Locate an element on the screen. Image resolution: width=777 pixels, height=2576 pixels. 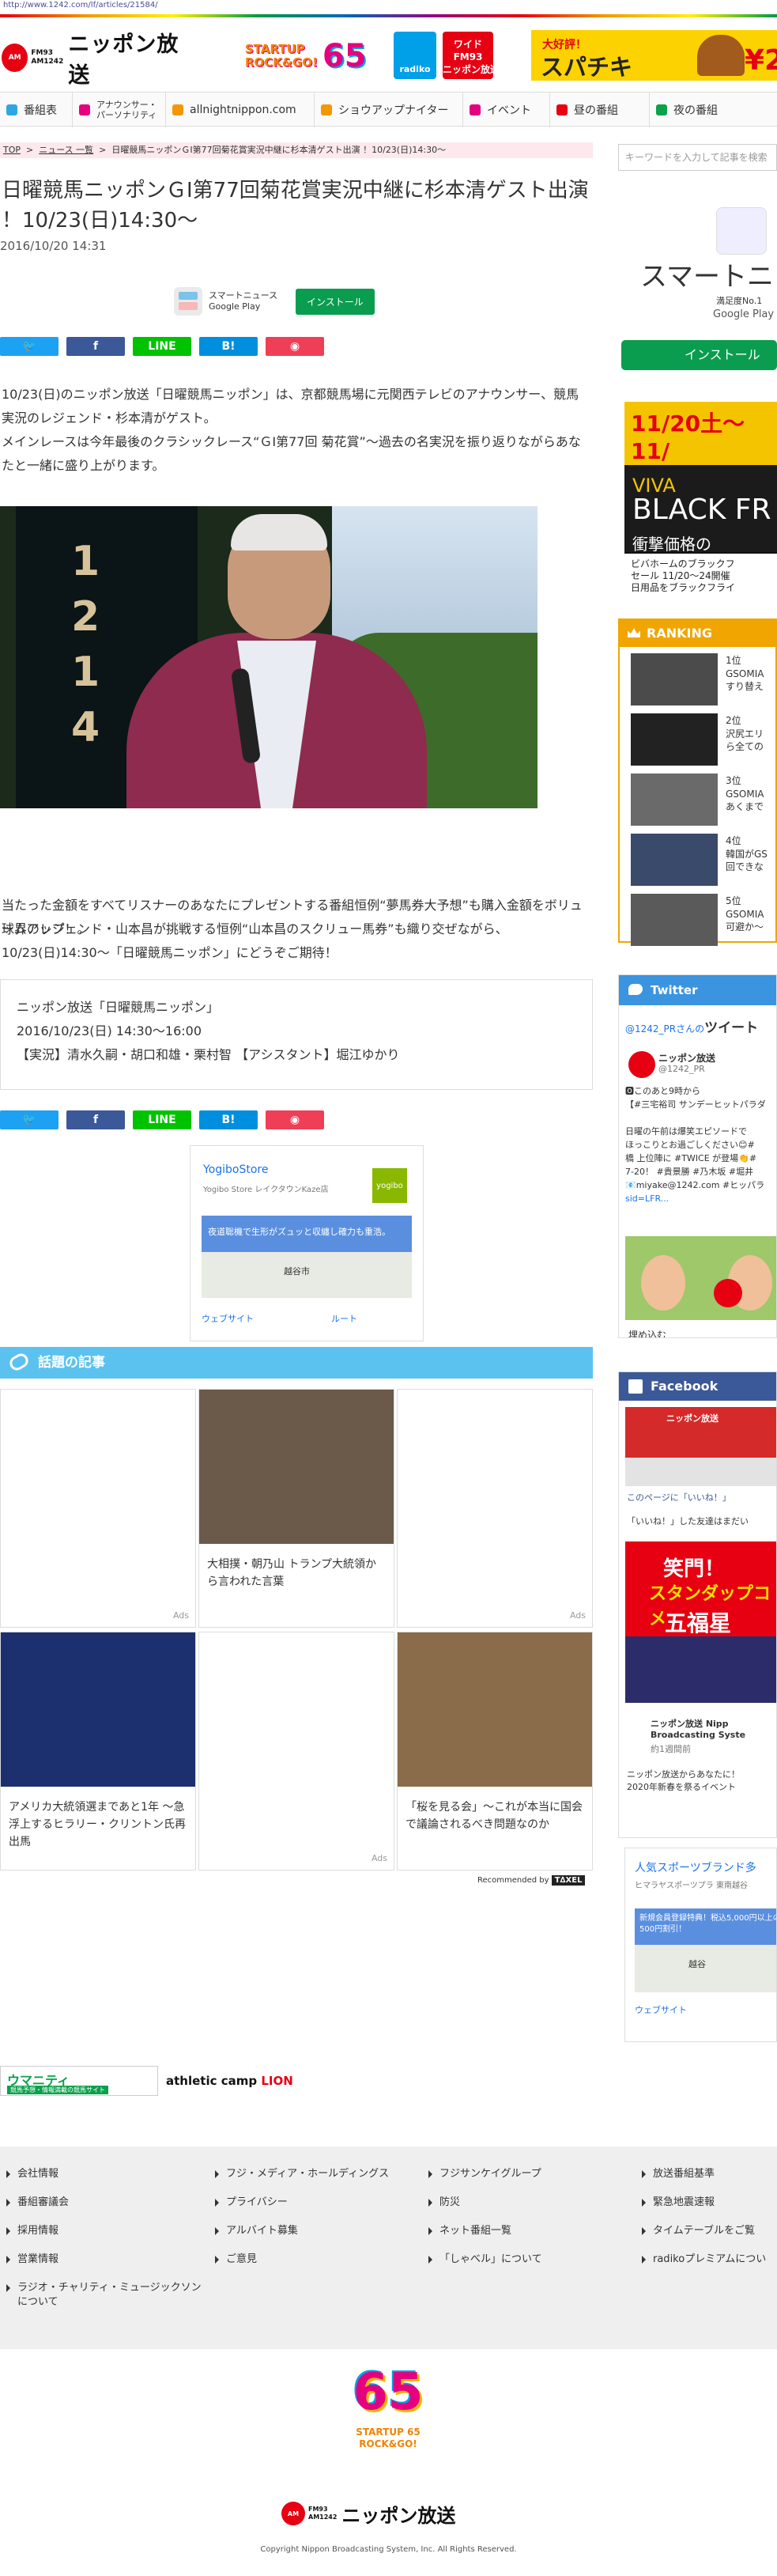
nav-item-schedule: 番組表 is located at coordinates (36, 110).